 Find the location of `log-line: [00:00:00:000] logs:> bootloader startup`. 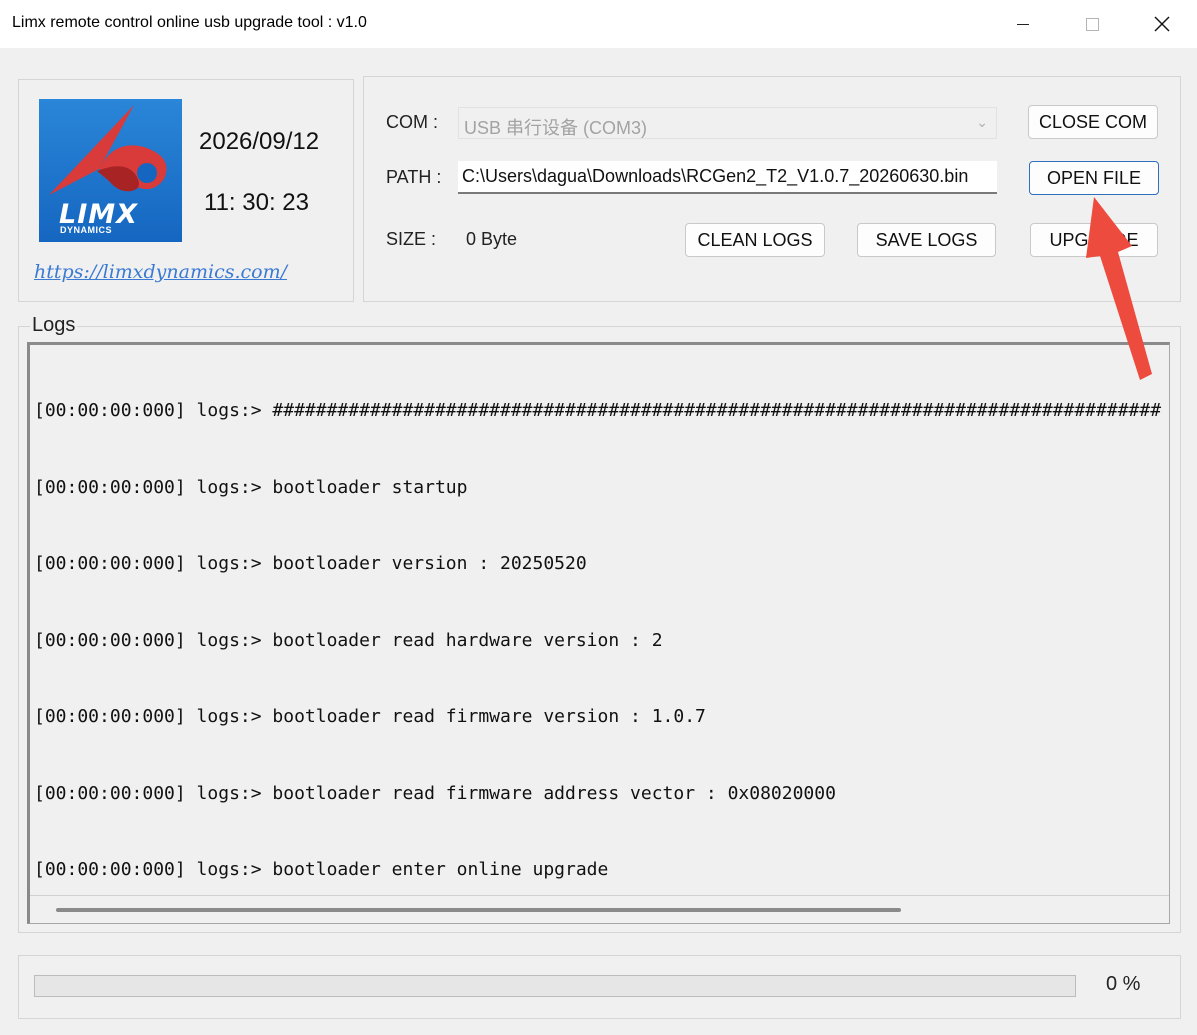

log-line: [00:00:00:000] logs:> bootloader startup is located at coordinates (251, 487).